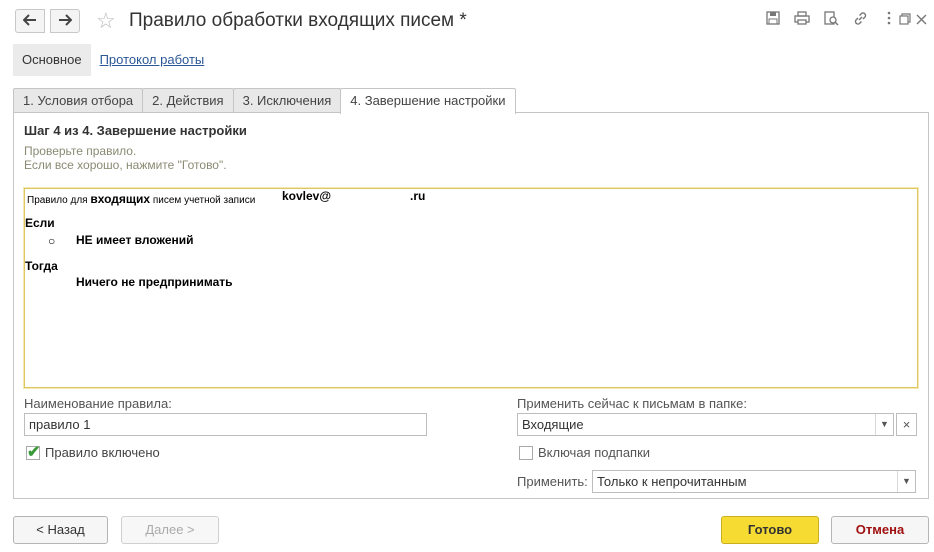 This screenshot has width=934, height=552. I want to click on tab-actions: 2. Действия, so click(188, 100).